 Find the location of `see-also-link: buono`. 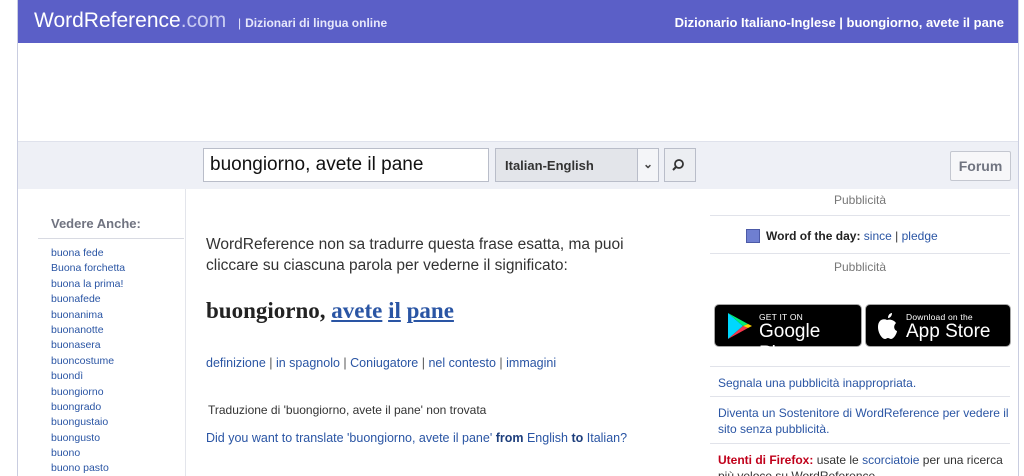

see-also-link: buono is located at coordinates (88, 453).